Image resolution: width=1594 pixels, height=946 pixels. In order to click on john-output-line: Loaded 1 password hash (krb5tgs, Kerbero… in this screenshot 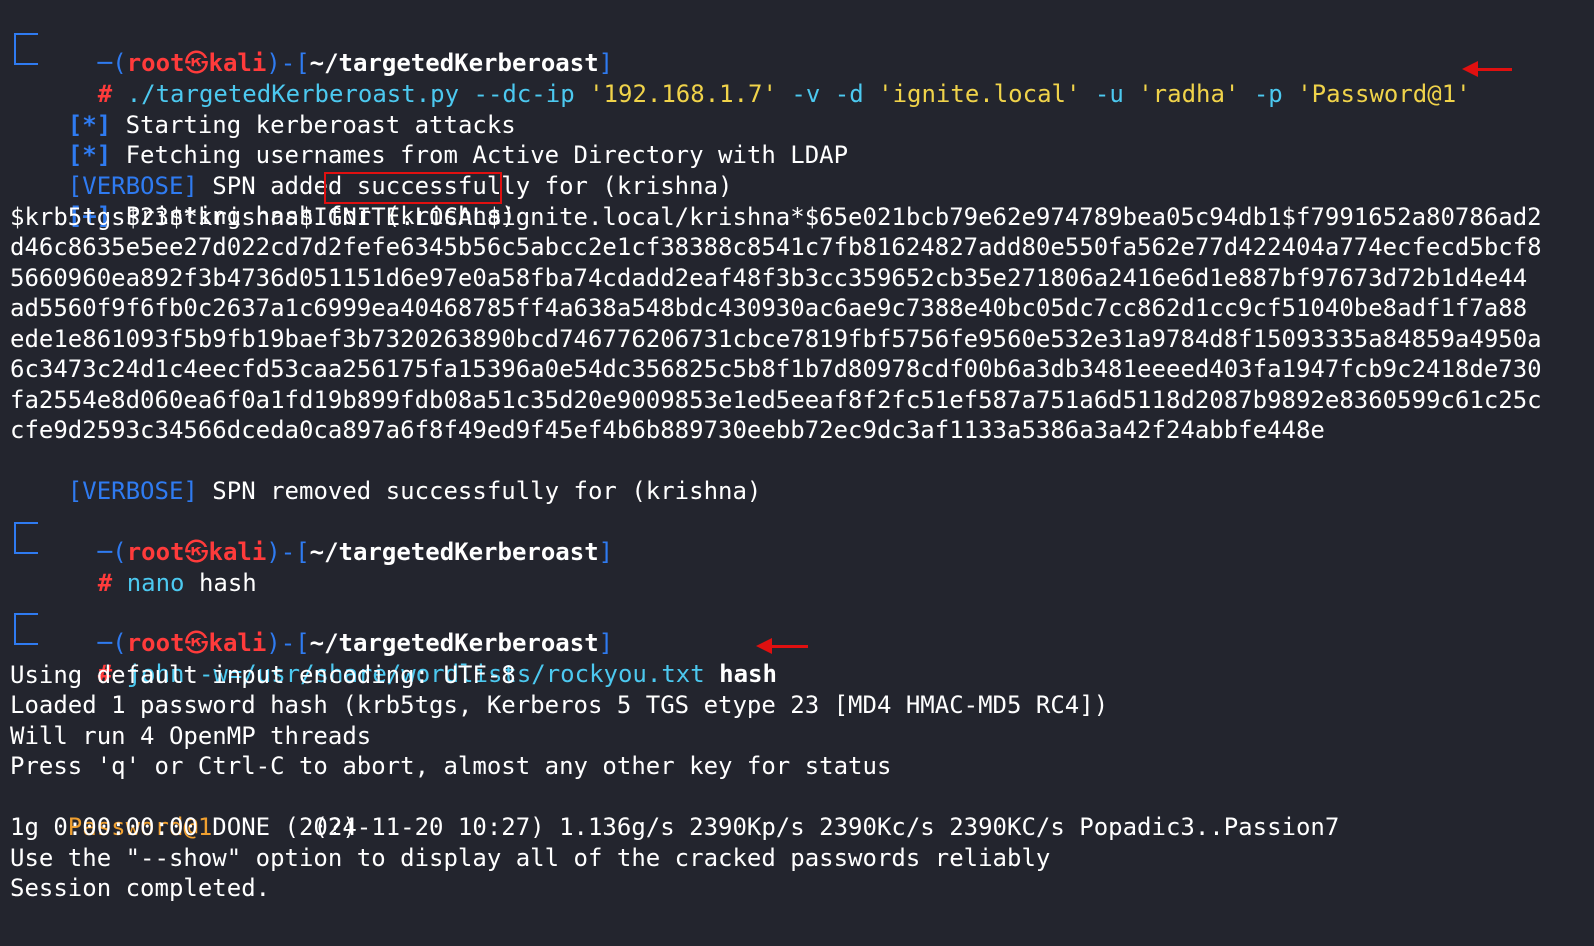, I will do `click(559, 705)`.